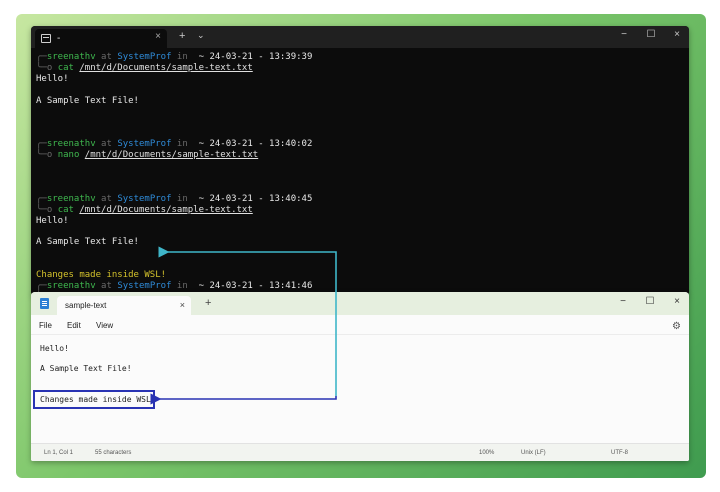 The height and width of the screenshot is (492, 720). Describe the element at coordinates (247, 321) in the screenshot. I see `cyan-arrow` at that location.